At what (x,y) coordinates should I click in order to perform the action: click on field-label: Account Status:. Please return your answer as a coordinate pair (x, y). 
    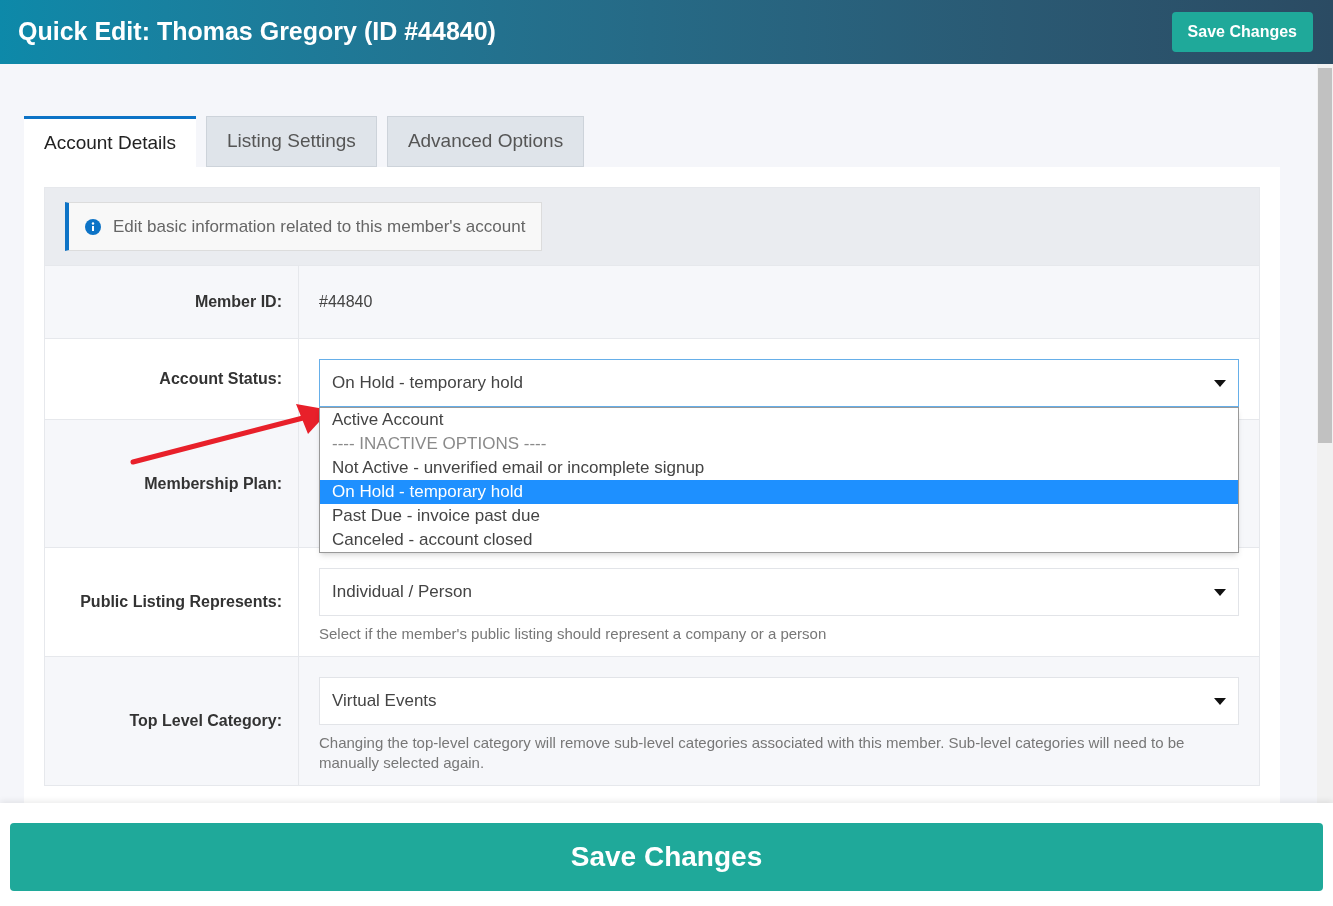
    Looking at the image, I should click on (220, 379).